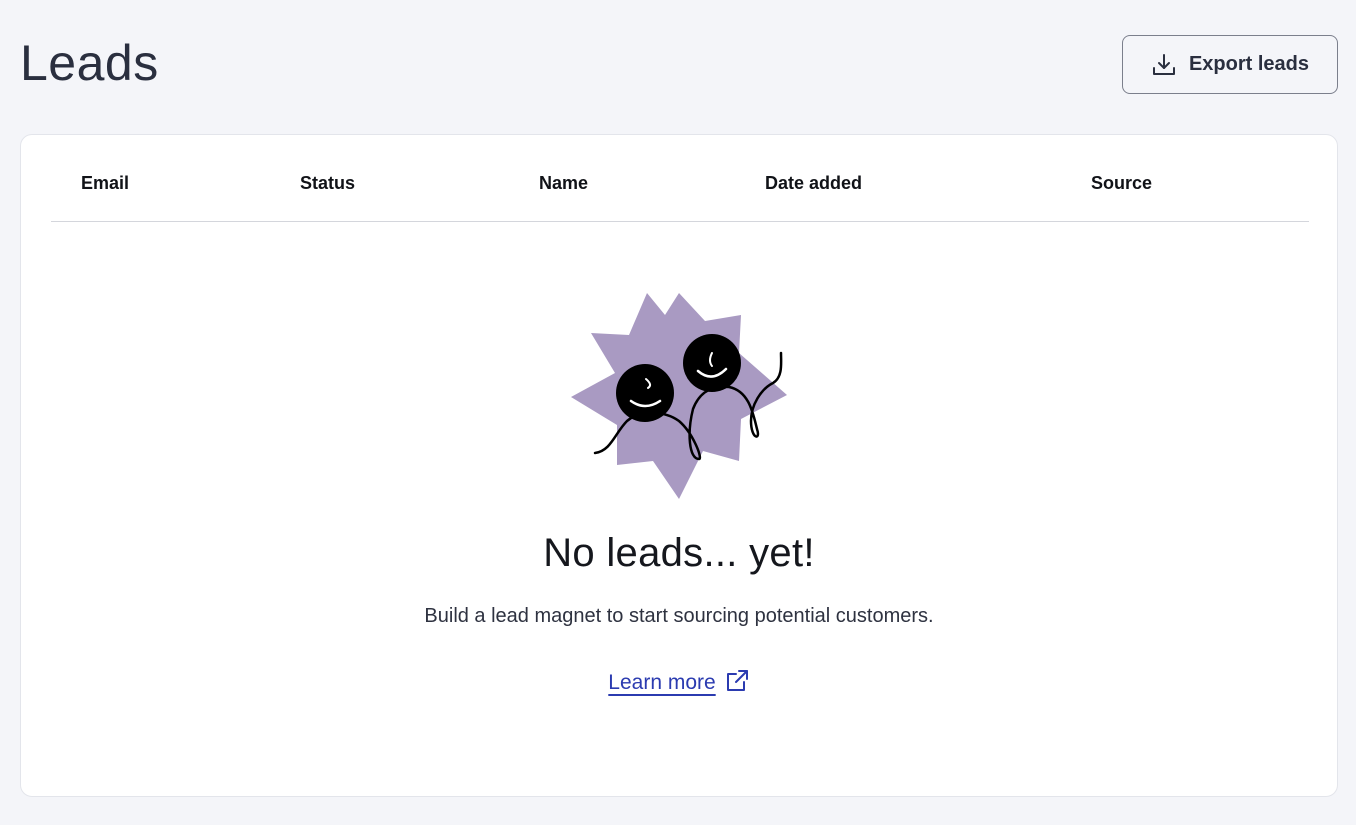 The width and height of the screenshot is (1356, 825). What do you see at coordinates (680, 178) in the screenshot?
I see `table-header: Email Status Name Date added Source` at bounding box center [680, 178].